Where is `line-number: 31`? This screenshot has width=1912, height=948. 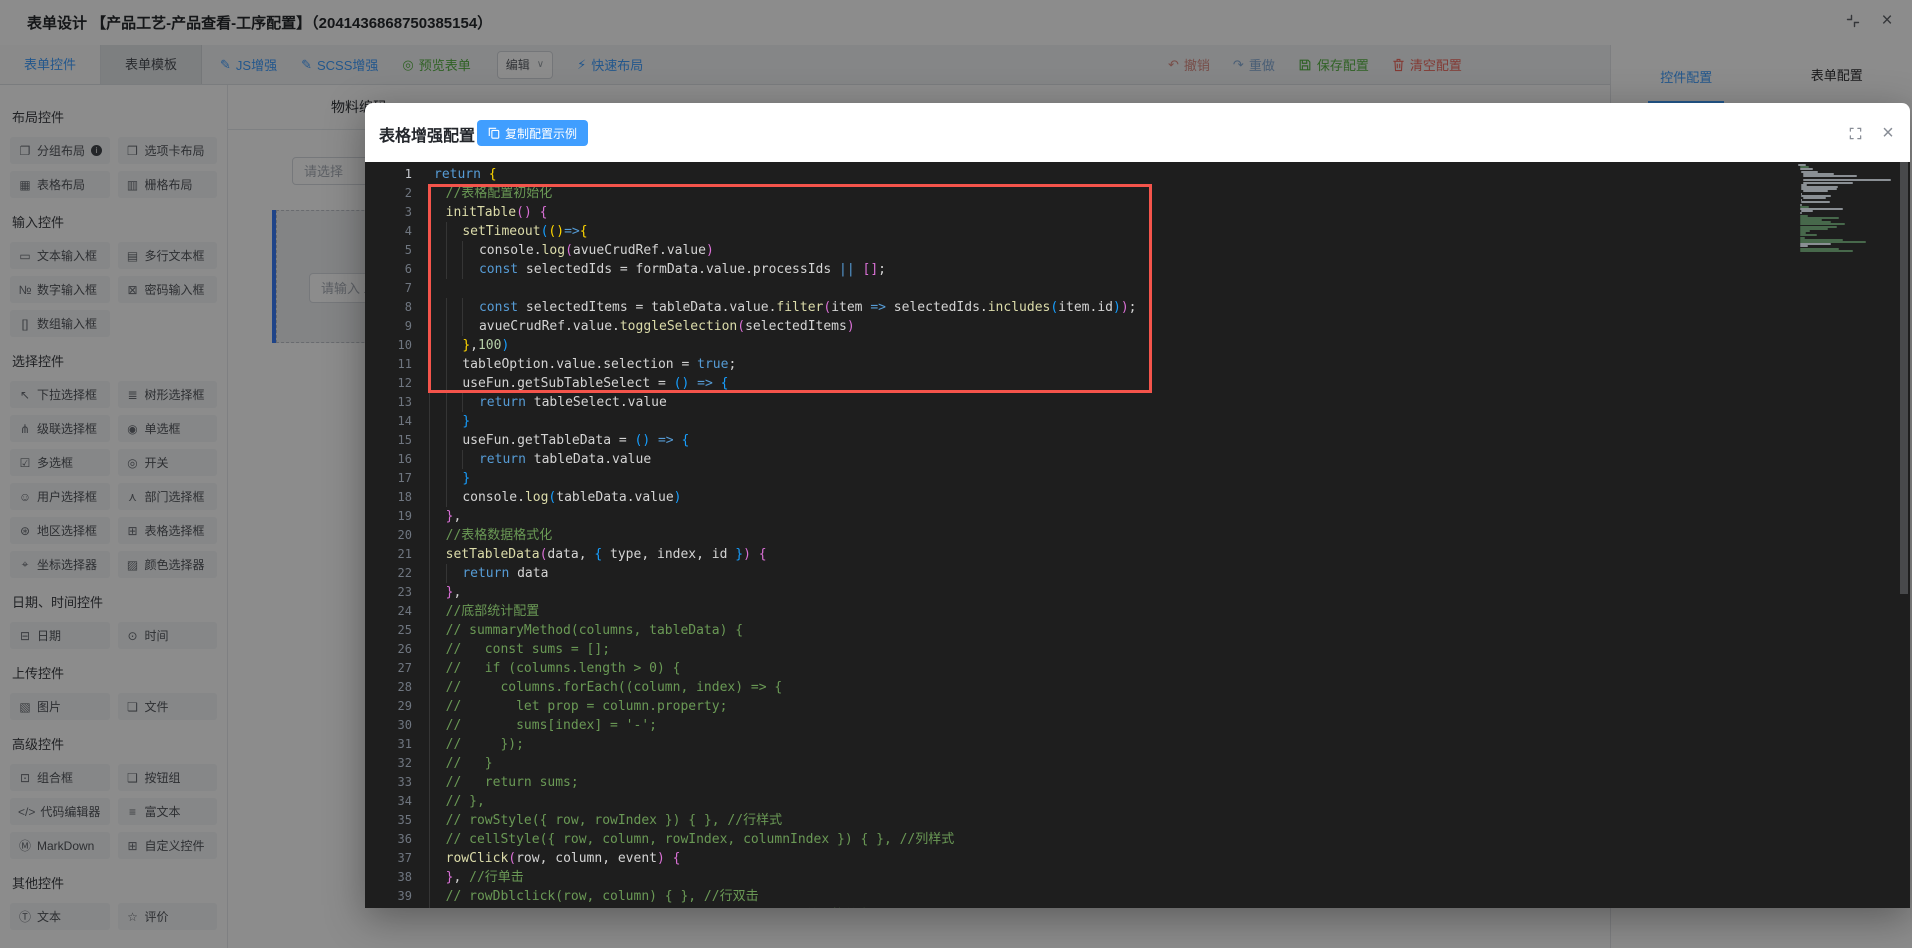
line-number: 31 is located at coordinates (404, 744).